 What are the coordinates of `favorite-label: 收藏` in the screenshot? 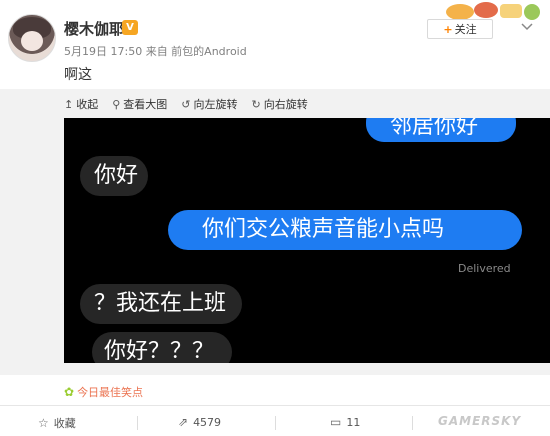 It's located at (64, 423).